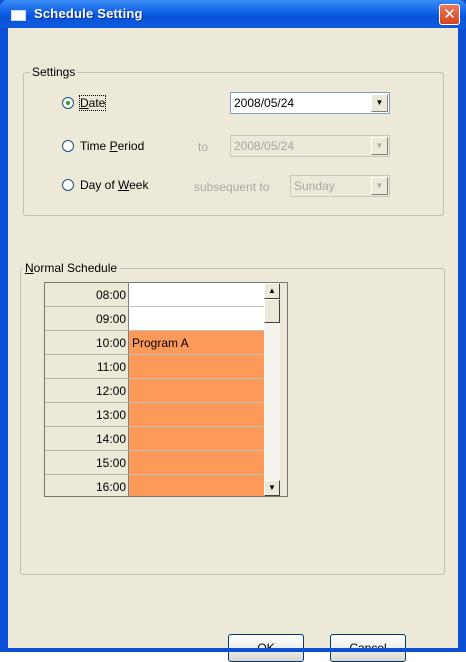  What do you see at coordinates (449, 14) in the screenshot?
I see `close-button: ✕` at bounding box center [449, 14].